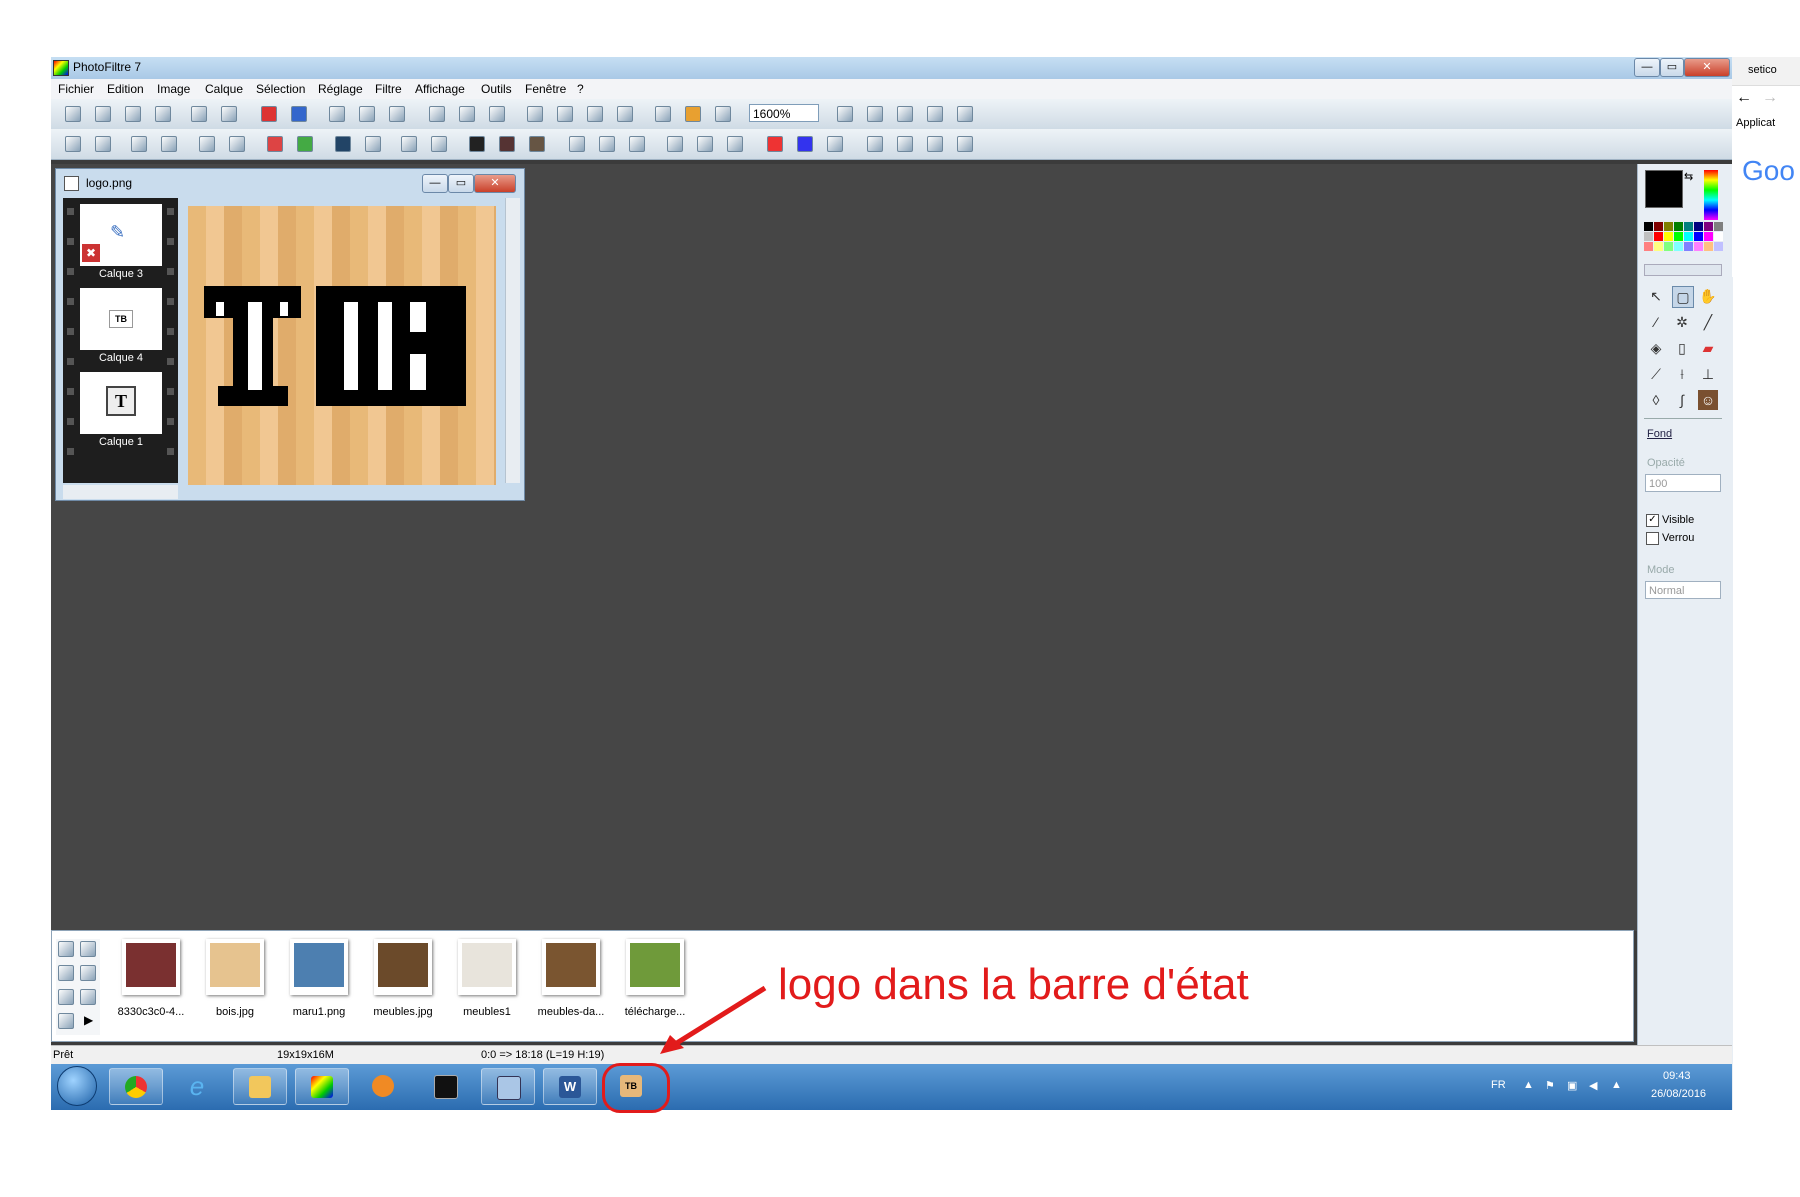  What do you see at coordinates (173, 89) in the screenshot?
I see `menu-image: Image` at bounding box center [173, 89].